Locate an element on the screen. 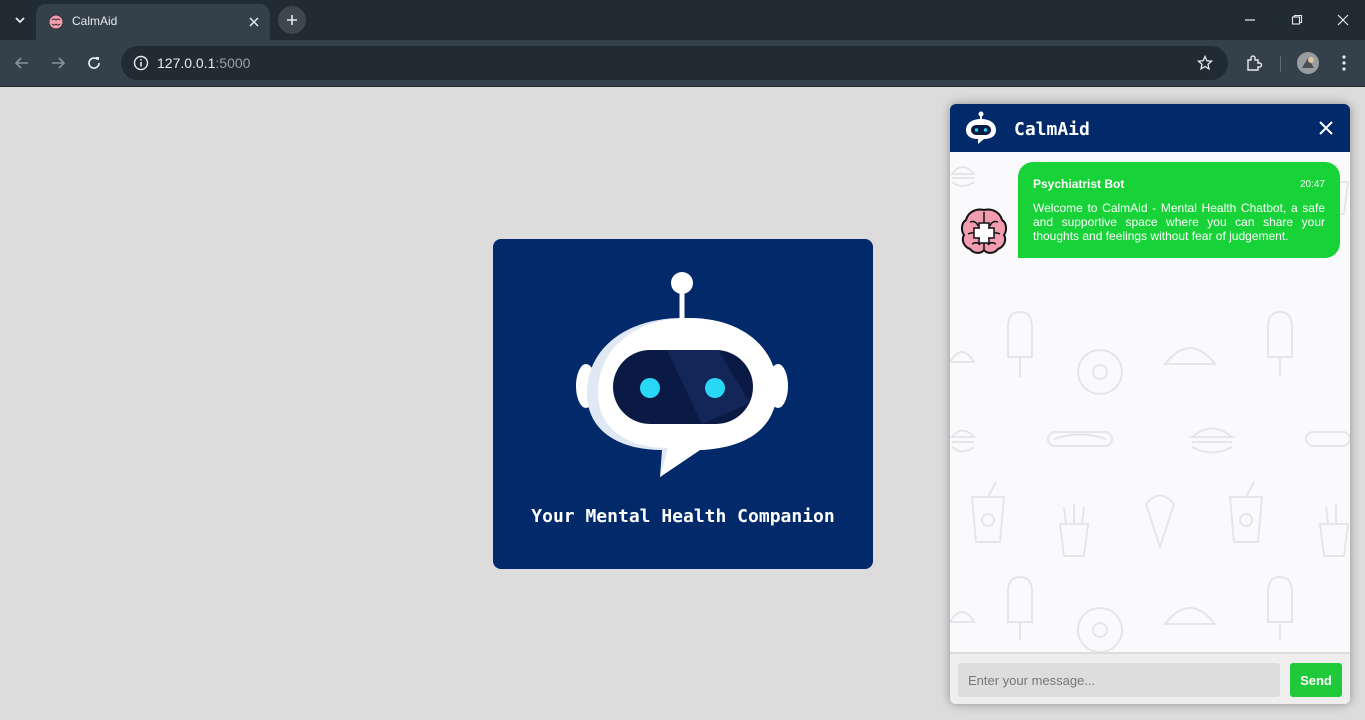 This screenshot has width=1365, height=720. kebab-menu-icon is located at coordinates (1344, 63).